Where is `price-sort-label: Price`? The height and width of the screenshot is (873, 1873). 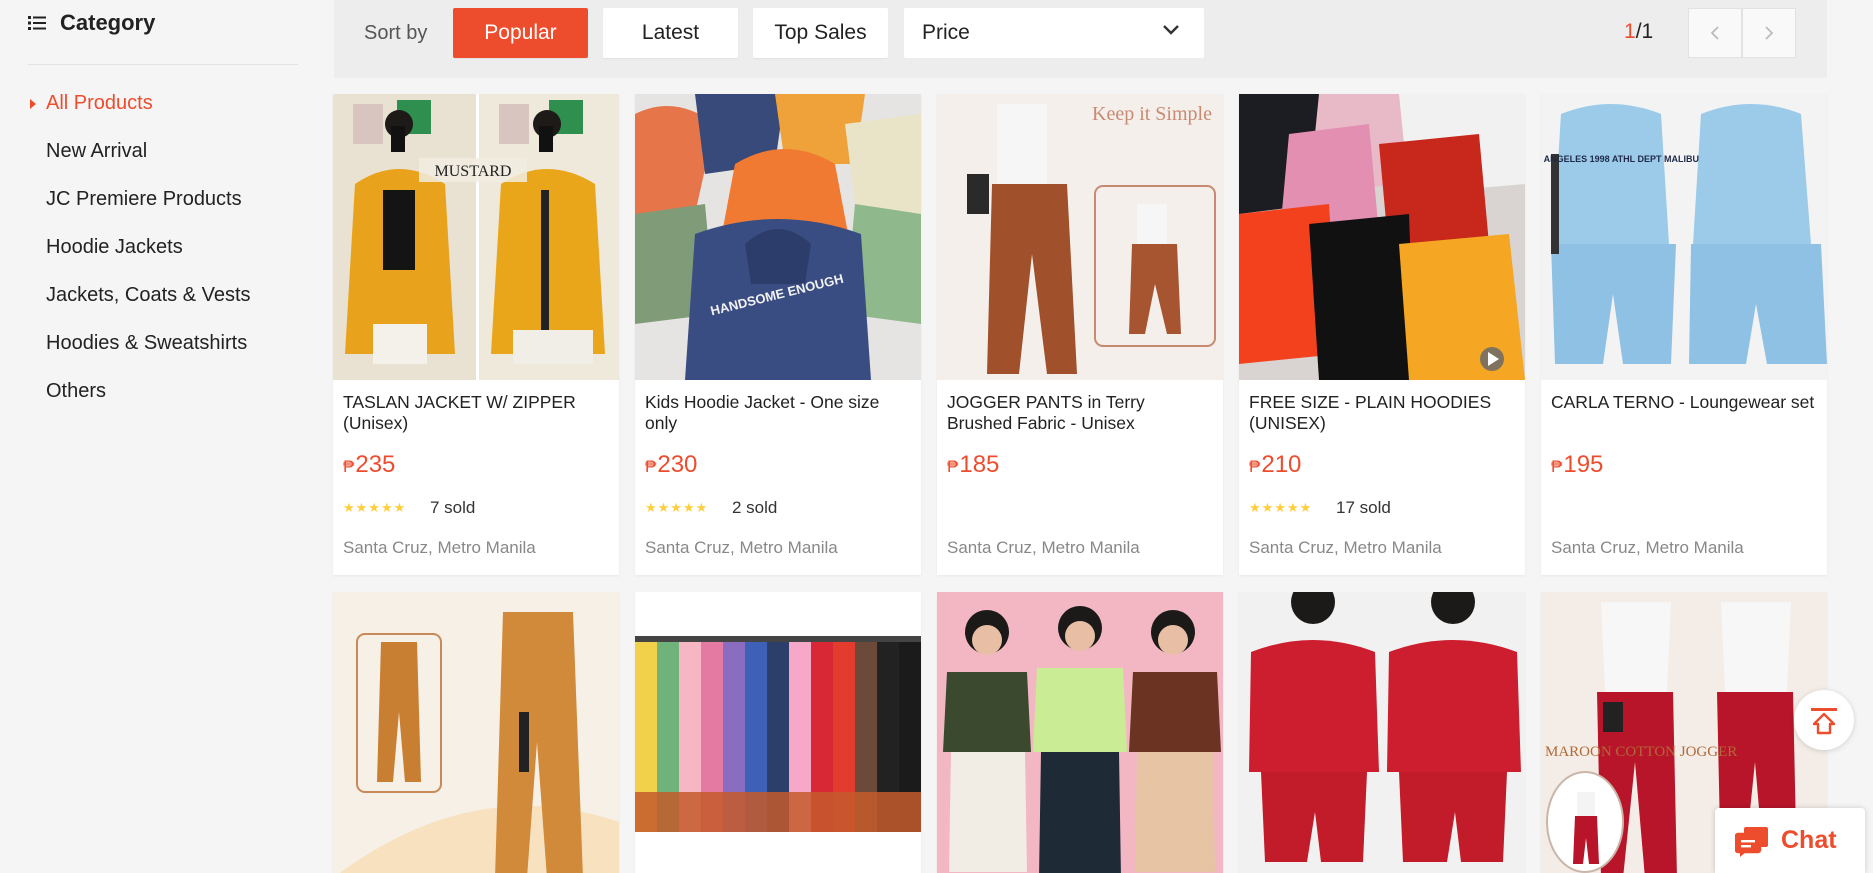
price-sort-label: Price is located at coordinates (946, 32).